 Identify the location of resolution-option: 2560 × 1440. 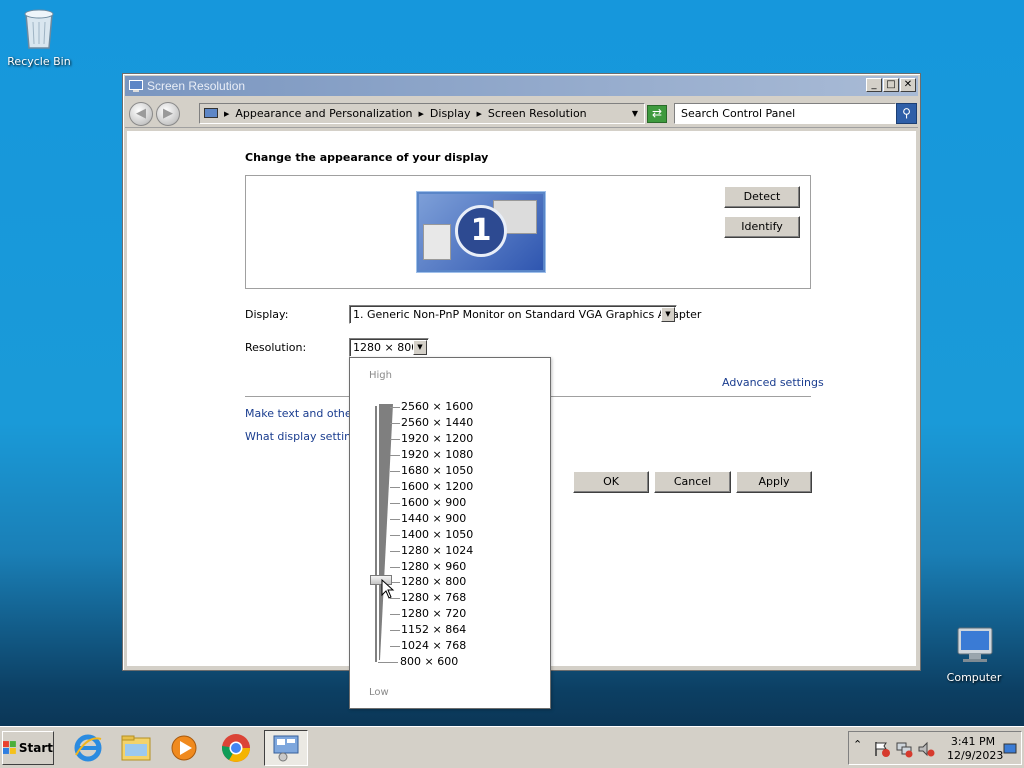
(437, 422).